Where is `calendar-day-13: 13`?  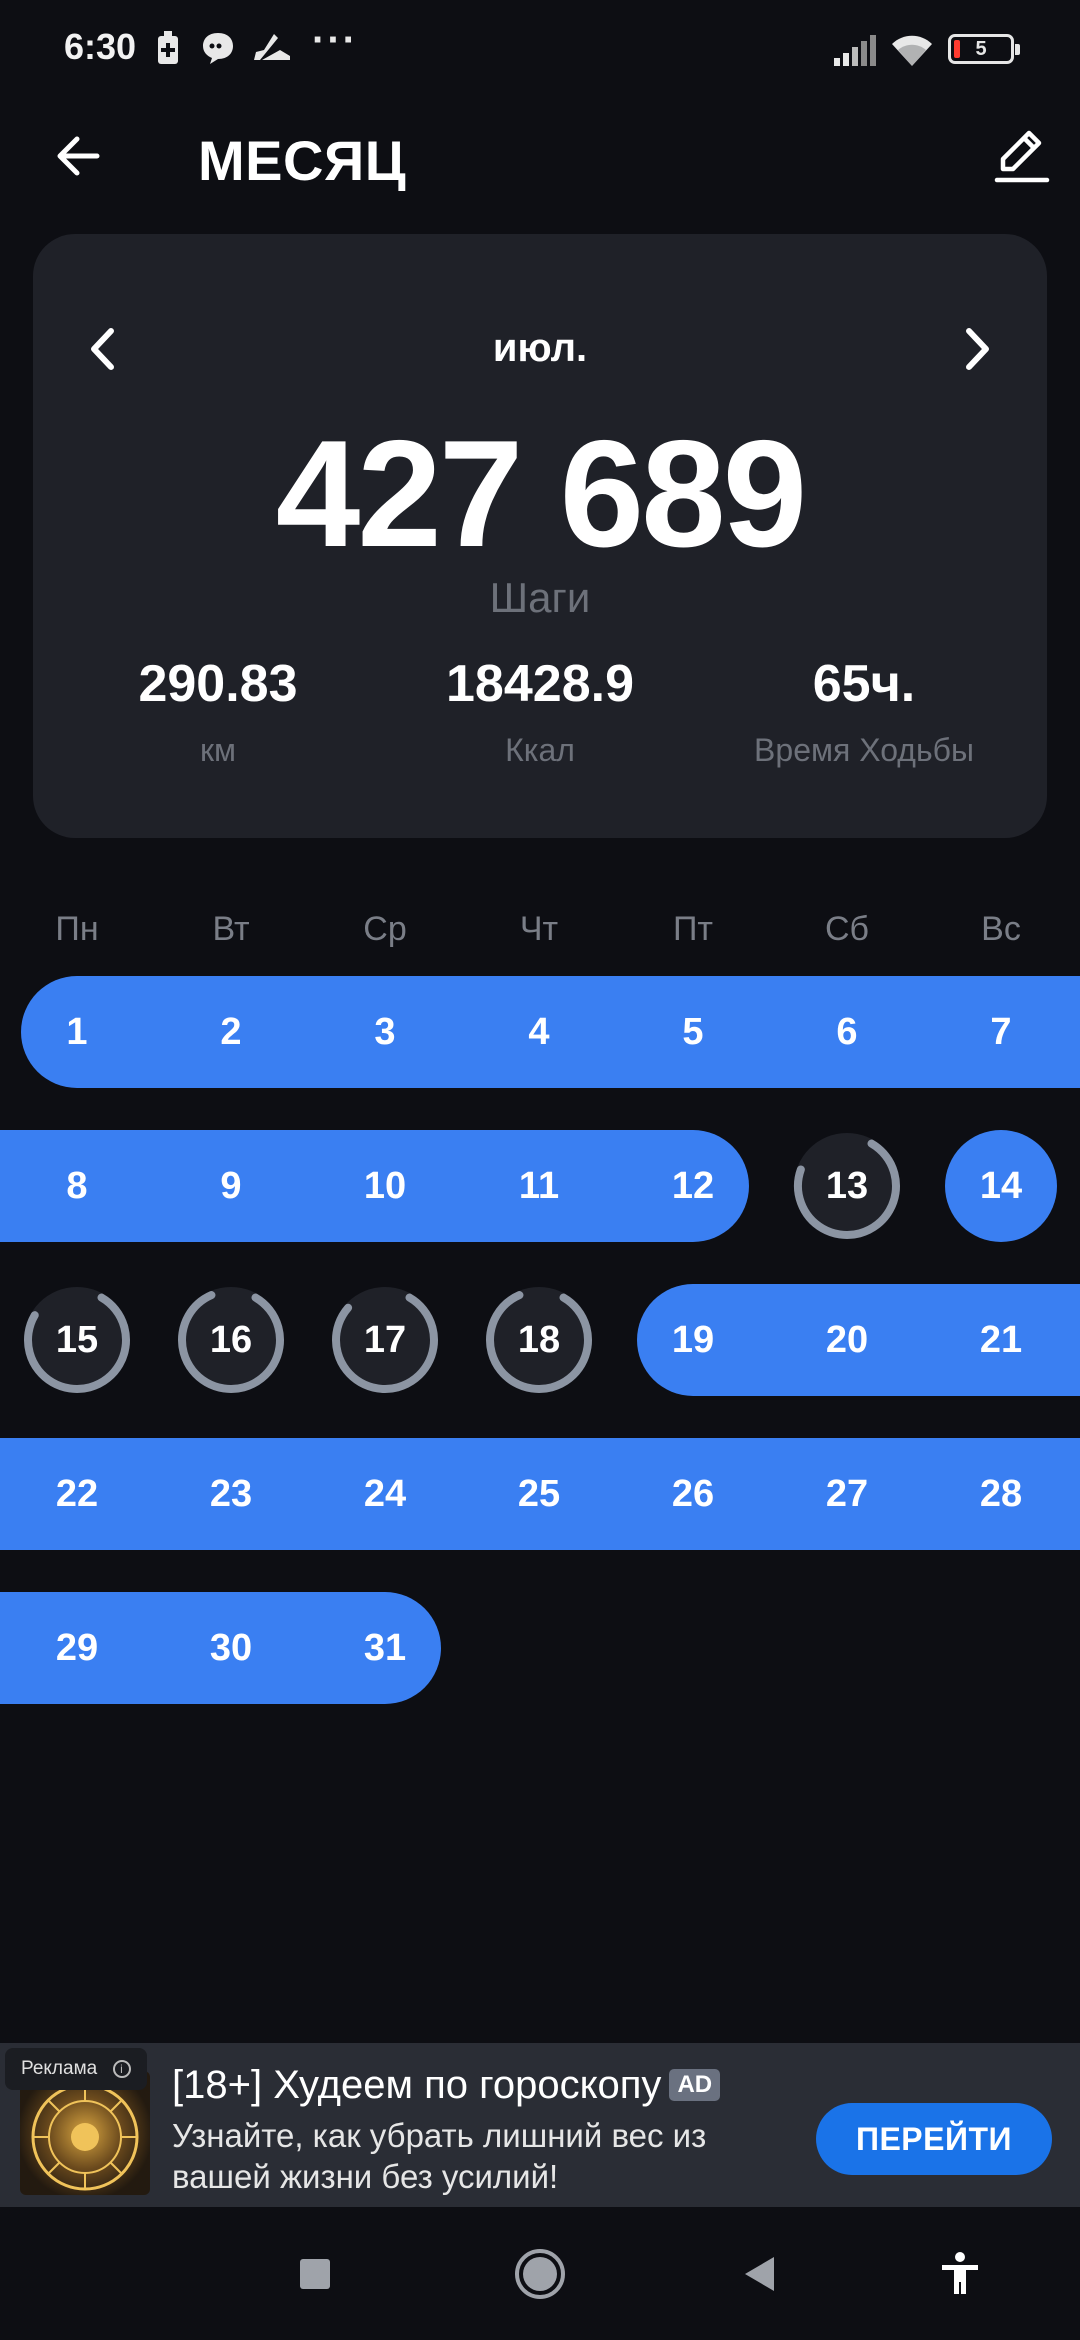 calendar-day-13: 13 is located at coordinates (847, 1186).